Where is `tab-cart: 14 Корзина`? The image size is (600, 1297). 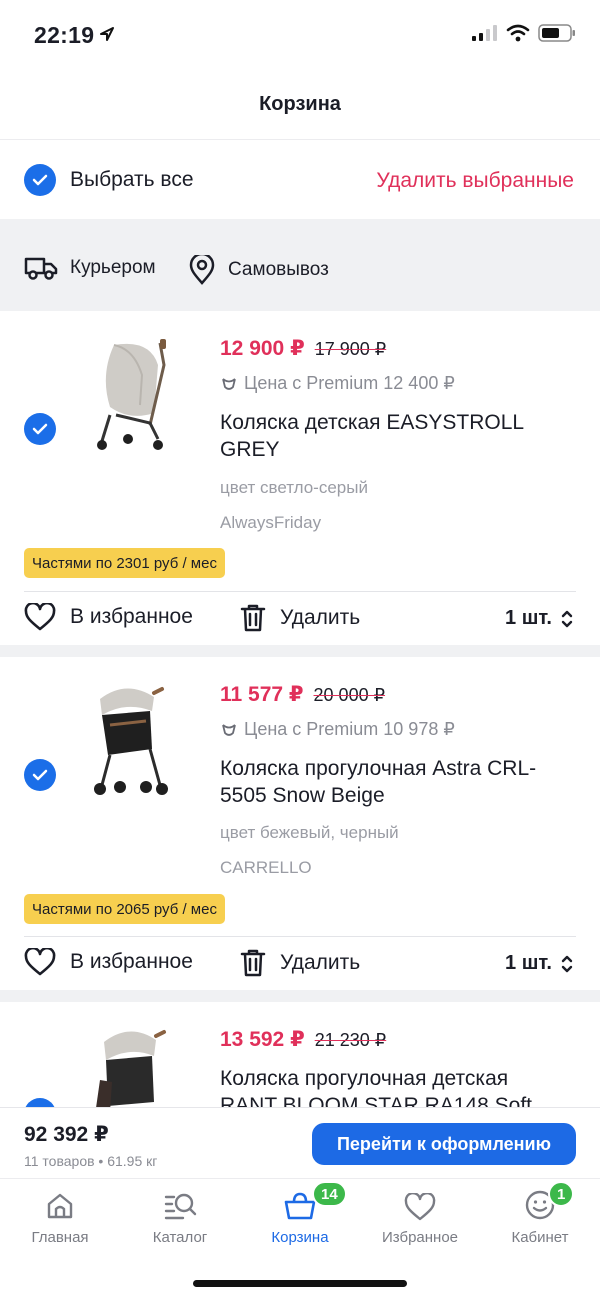 tab-cart: 14 Корзина is located at coordinates (300, 1213).